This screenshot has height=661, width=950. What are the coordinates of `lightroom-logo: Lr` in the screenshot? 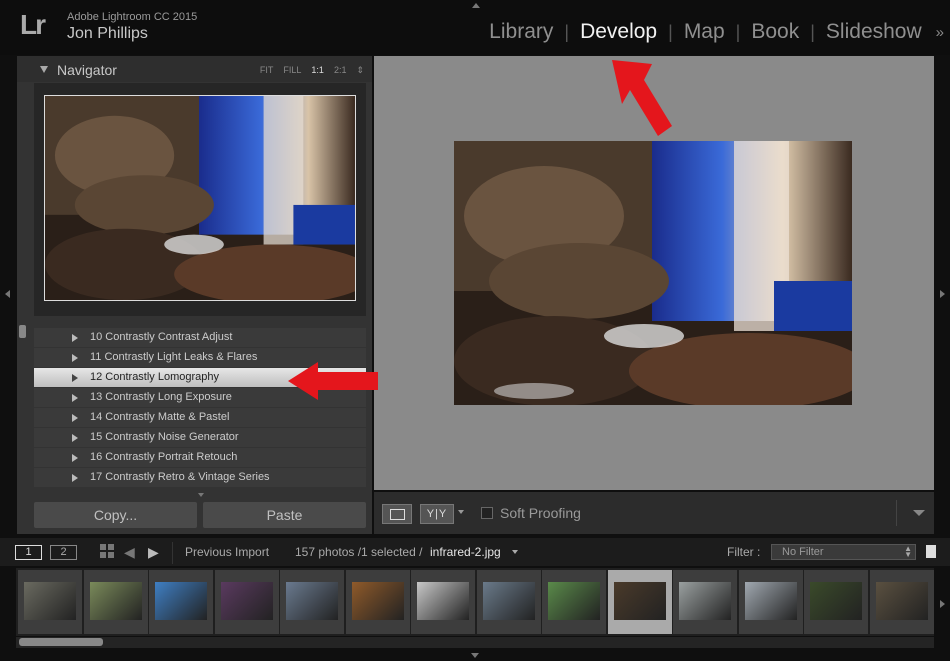 It's located at (33, 24).